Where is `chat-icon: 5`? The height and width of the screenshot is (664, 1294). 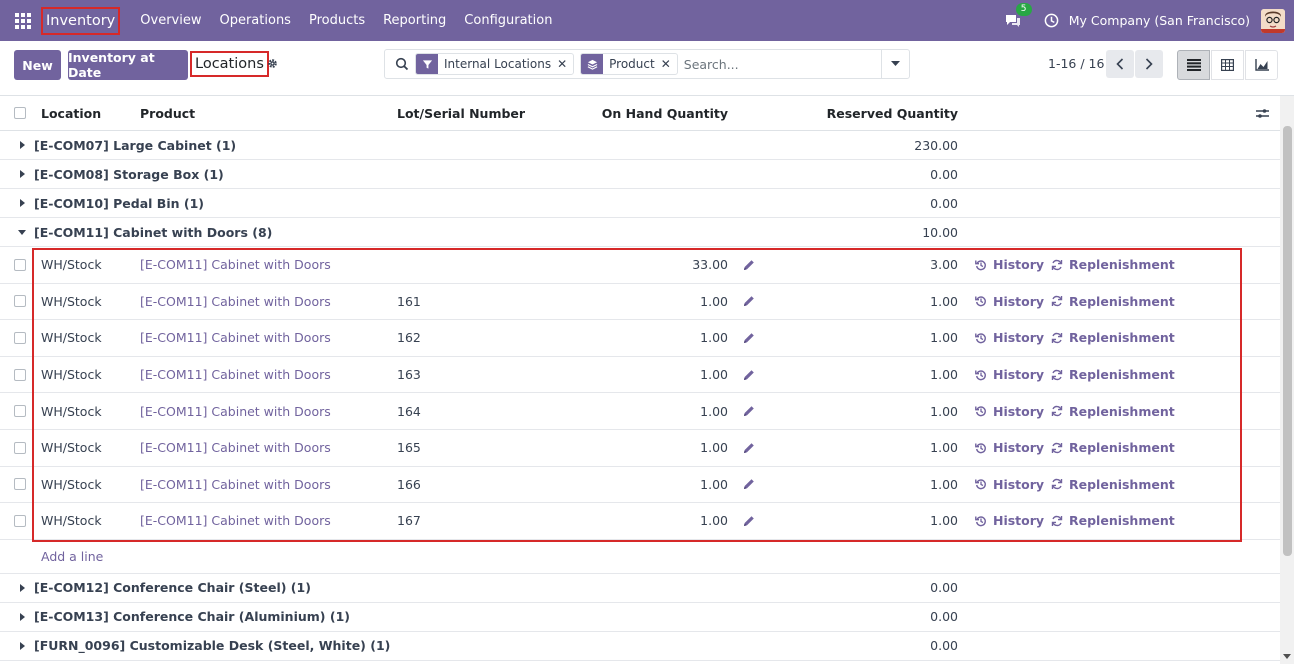
chat-icon: 5 is located at coordinates (1018, 16).